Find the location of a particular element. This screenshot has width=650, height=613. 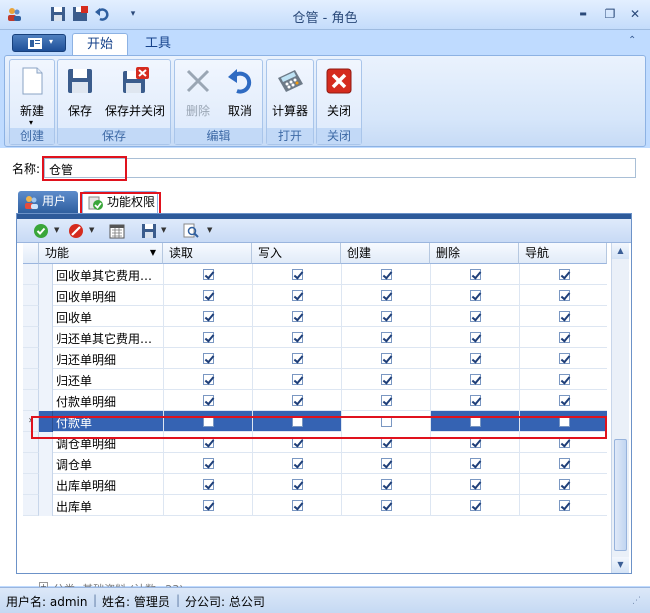

minimize-button: ▬ is located at coordinates (583, 14).